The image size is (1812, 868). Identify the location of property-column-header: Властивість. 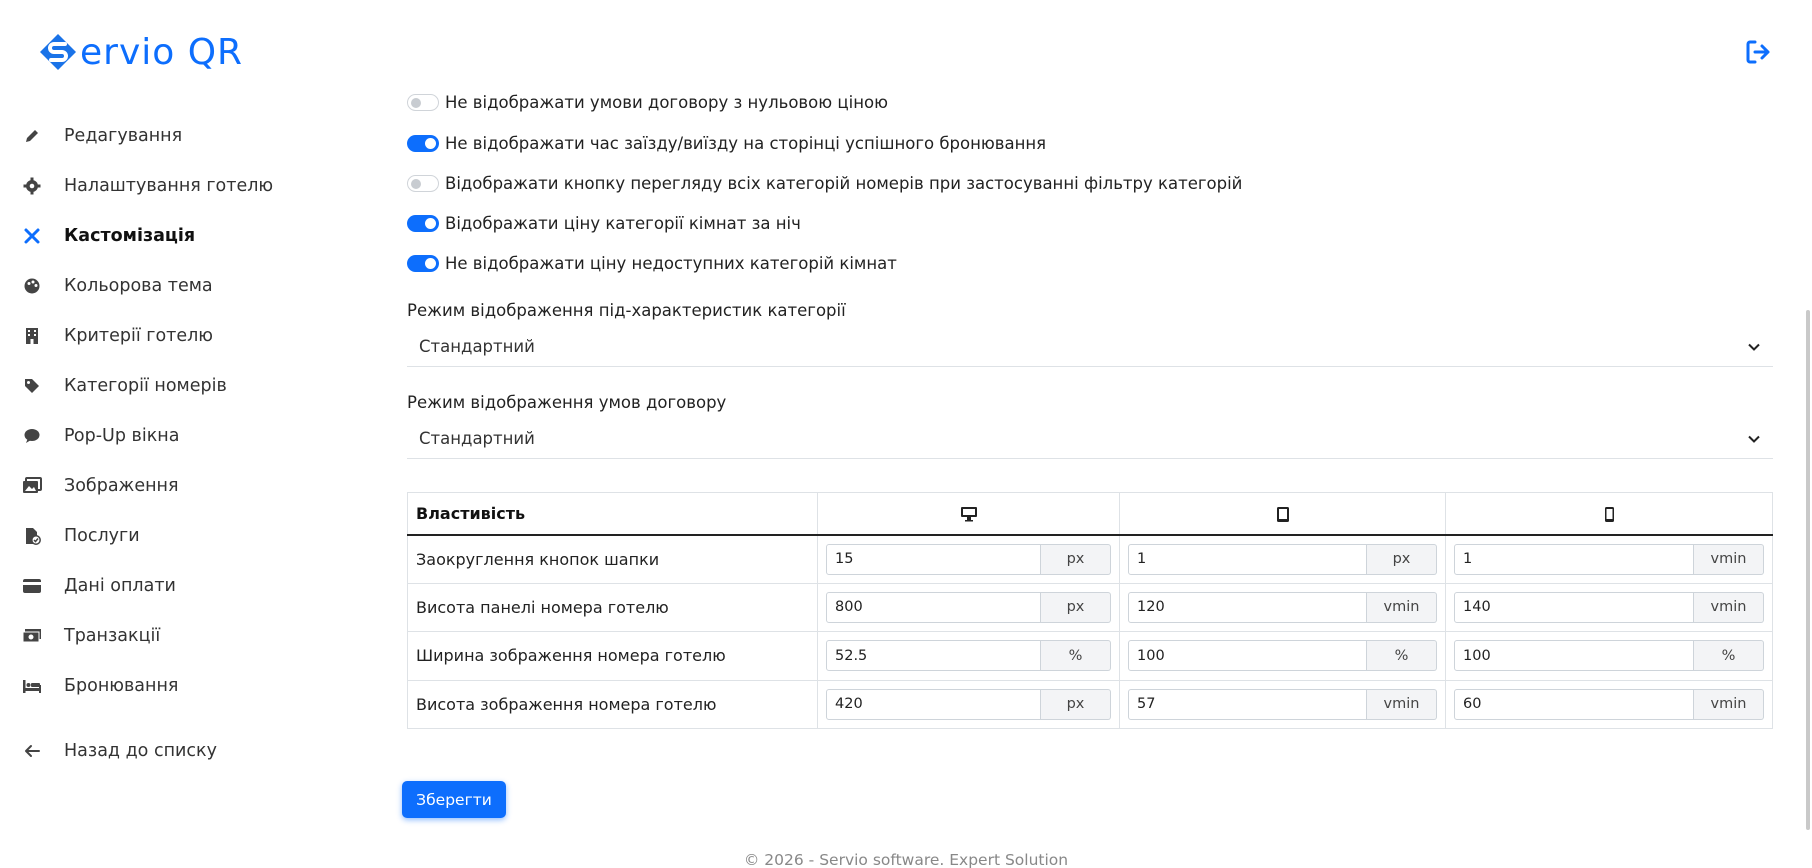
(612, 514).